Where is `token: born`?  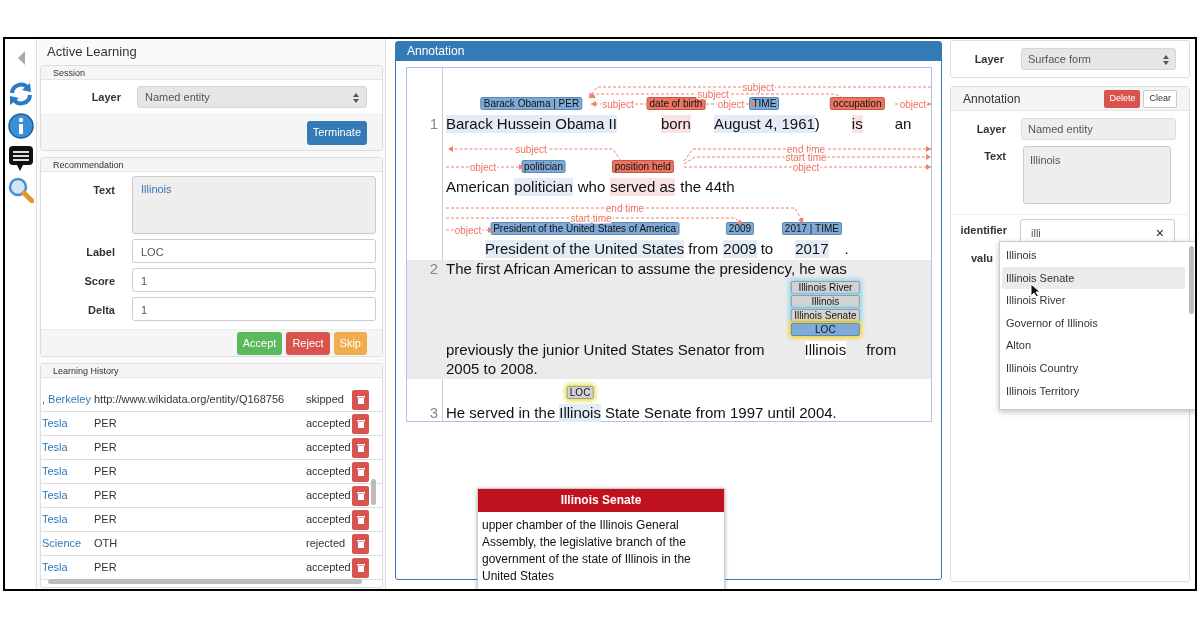 token: born is located at coordinates (675, 124).